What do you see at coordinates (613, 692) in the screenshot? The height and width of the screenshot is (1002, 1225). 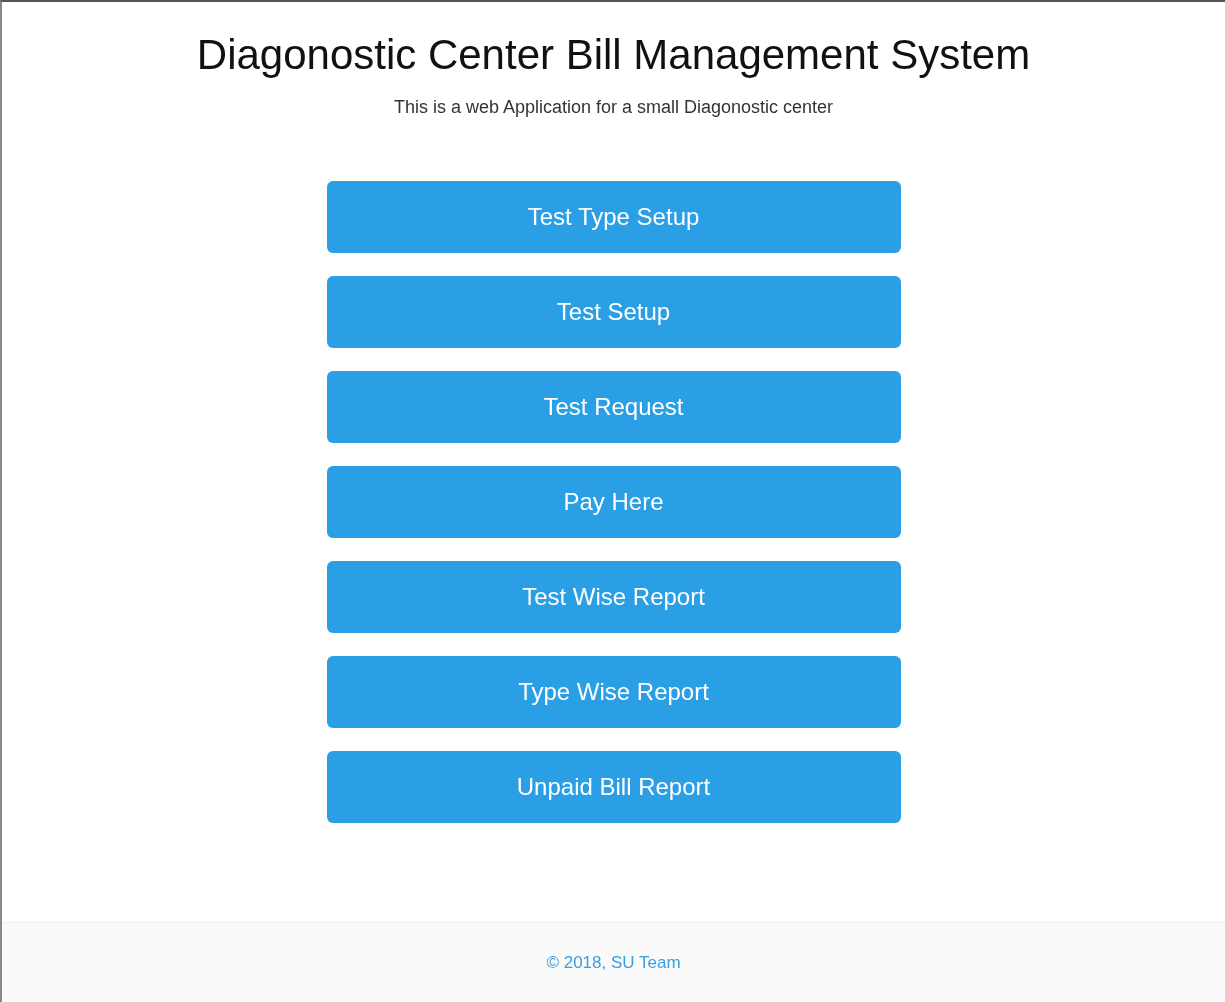 I see `menu-button: Type Wise Report` at bounding box center [613, 692].